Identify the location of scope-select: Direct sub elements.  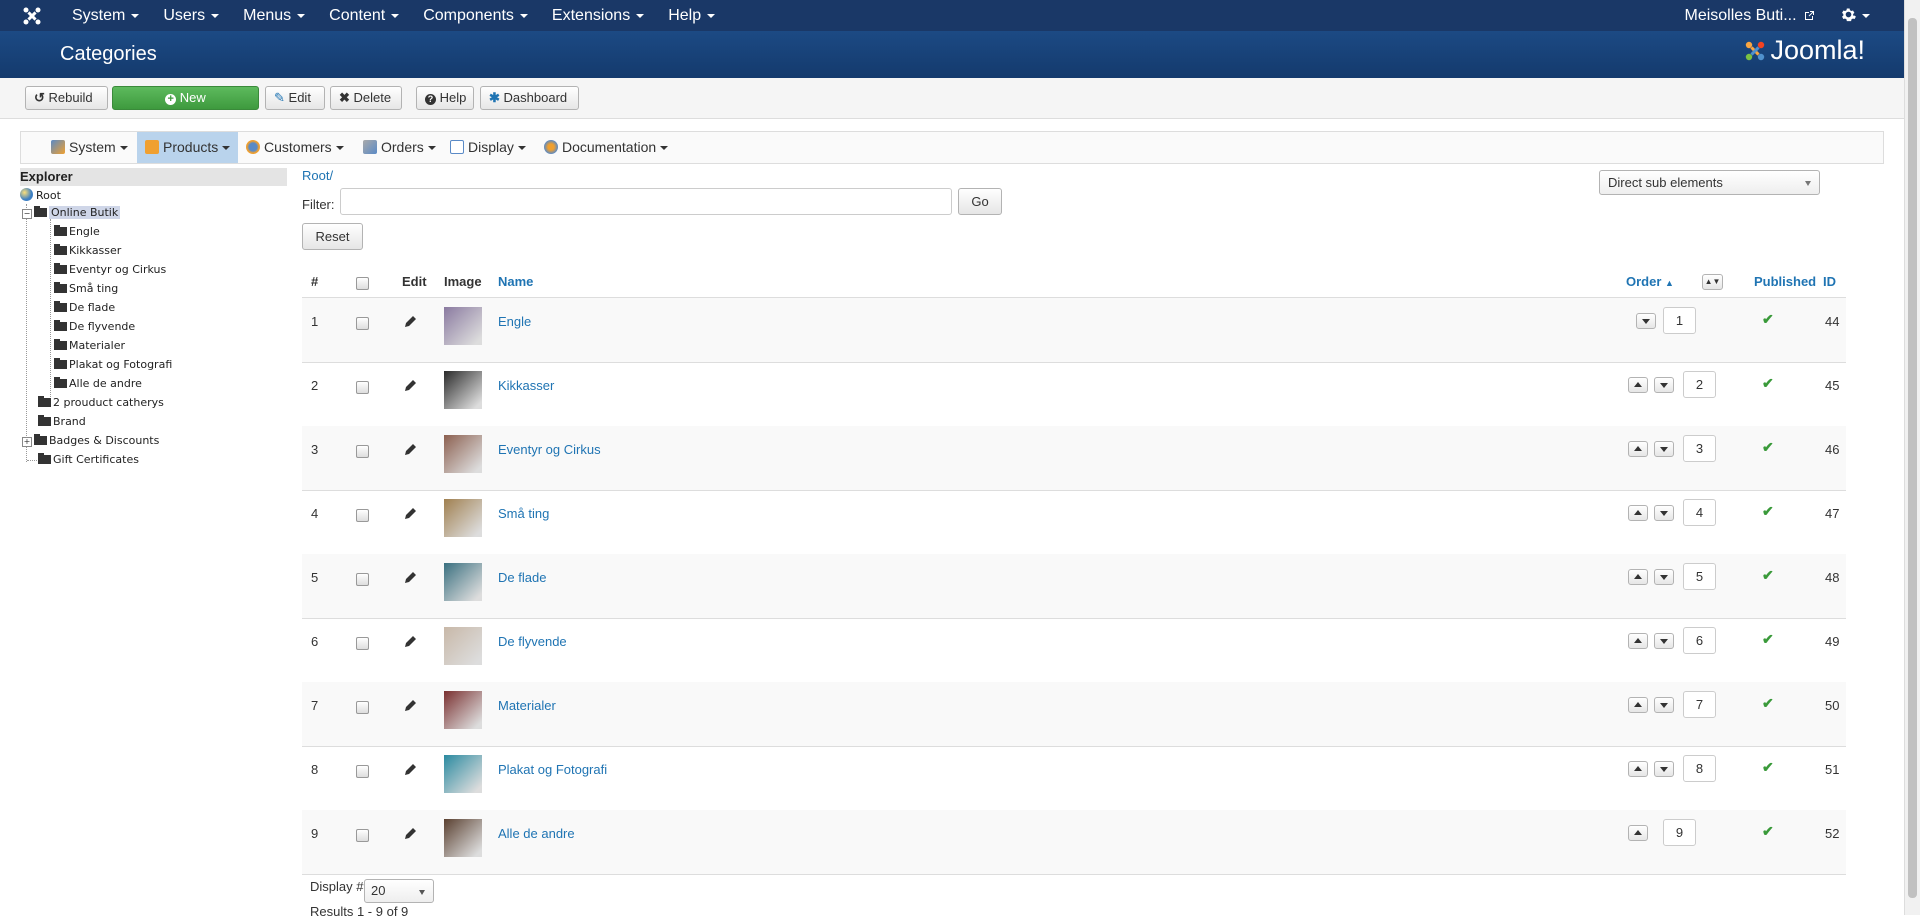
(1709, 182).